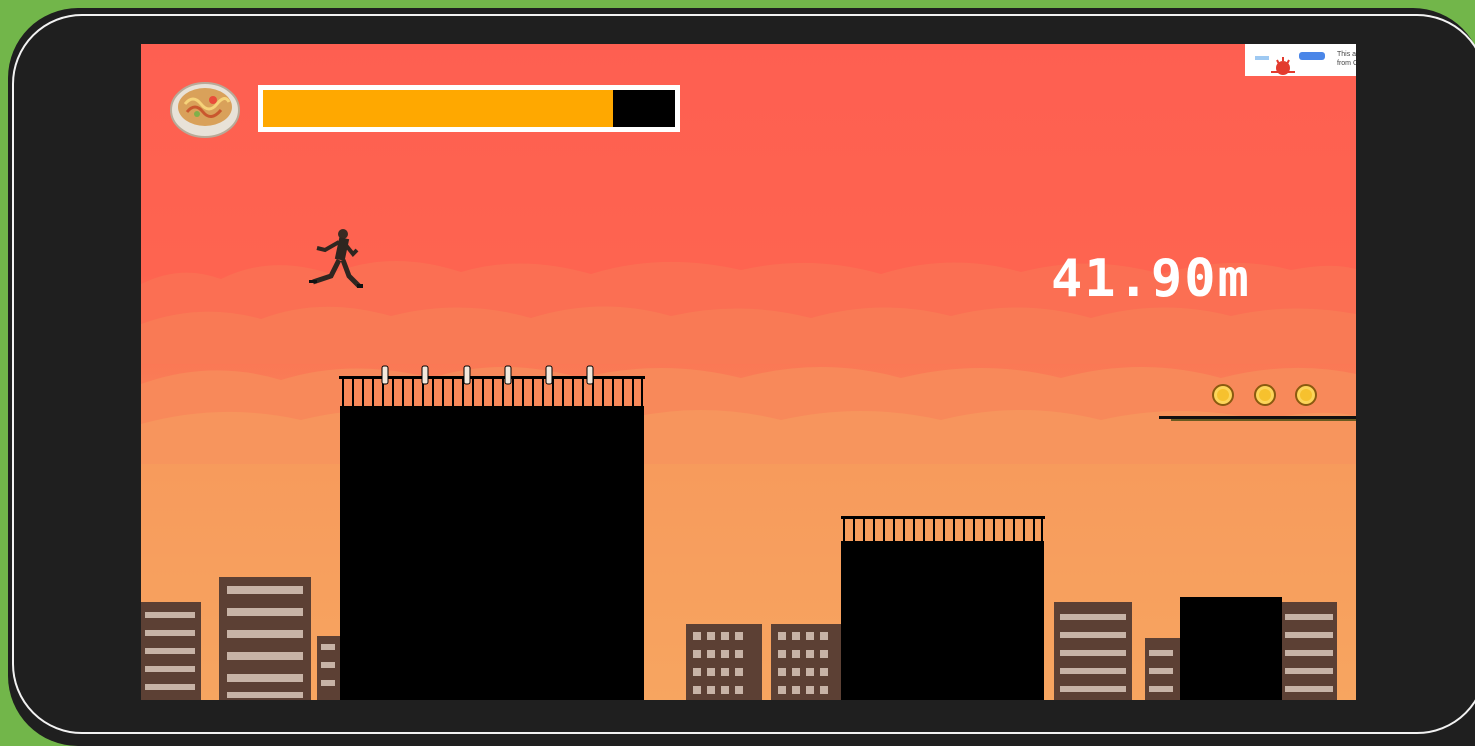  What do you see at coordinates (1290, 63) in the screenshot?
I see `admob-logo-icon` at bounding box center [1290, 63].